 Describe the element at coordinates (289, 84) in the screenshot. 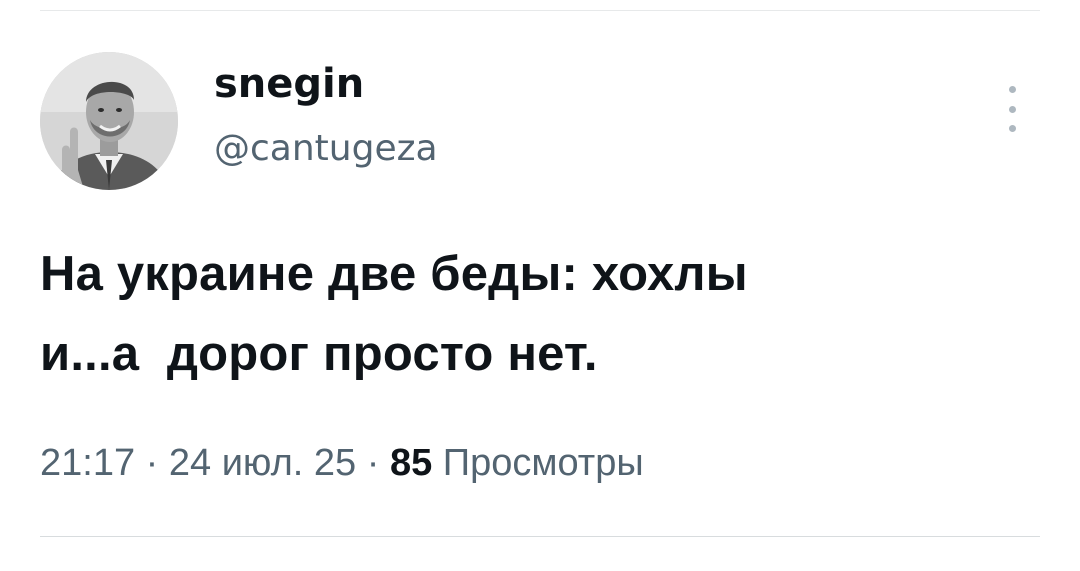

I see `author-display-name: snegin` at that location.